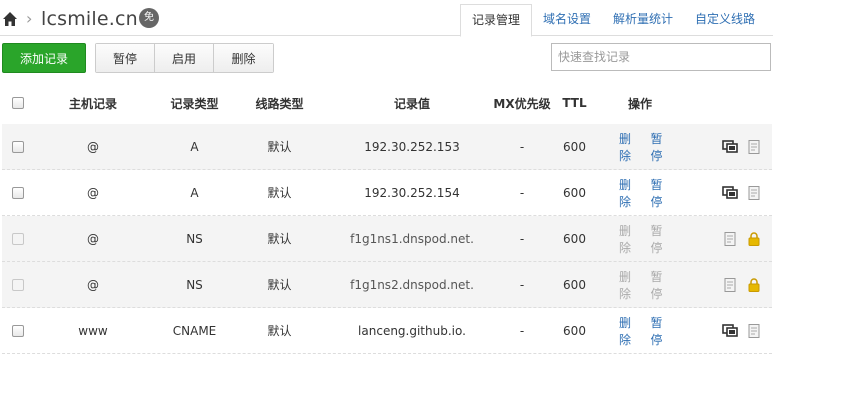 This screenshot has height=411, width=849. What do you see at coordinates (412, 192) in the screenshot?
I see `value-cell: 192.30.252.154` at bounding box center [412, 192].